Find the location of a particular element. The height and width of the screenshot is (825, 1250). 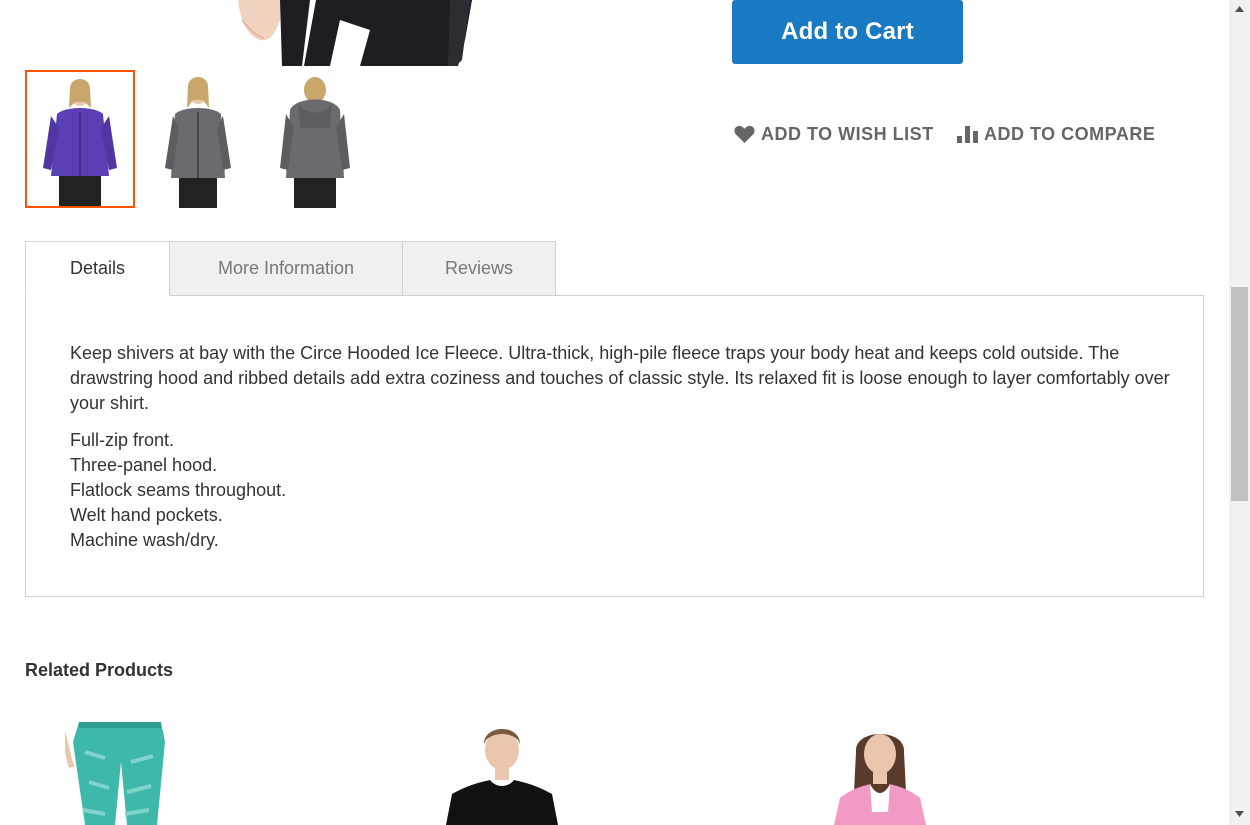

bar-chart-compare-icon is located at coordinates (967, 134).